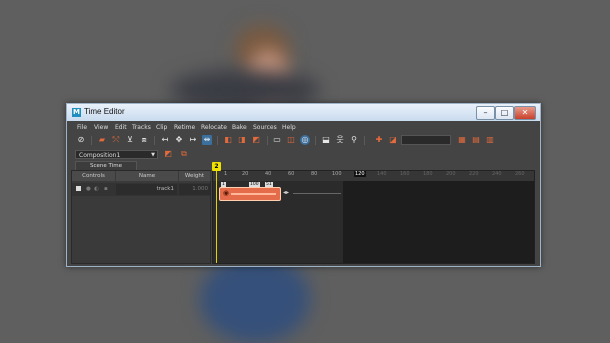 The height and width of the screenshot is (343, 610). I want to click on scale-clip-icon: ◨, so click(242, 140).